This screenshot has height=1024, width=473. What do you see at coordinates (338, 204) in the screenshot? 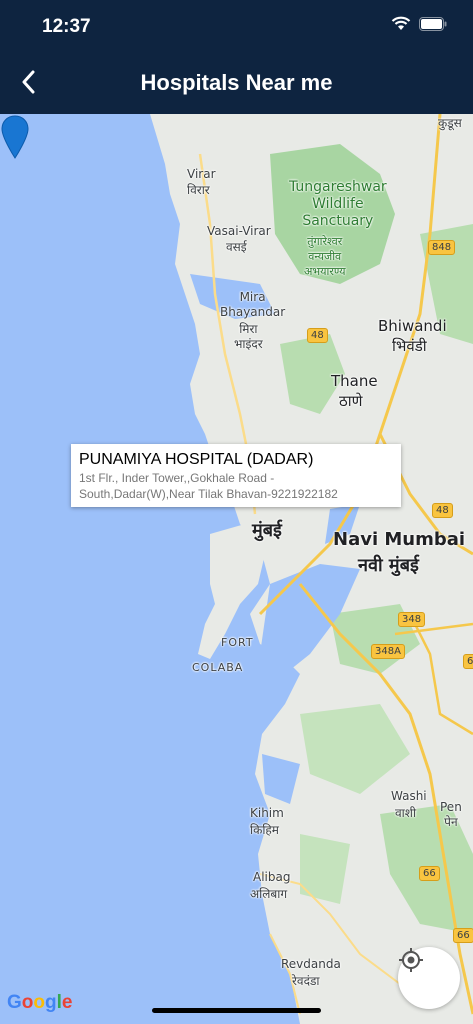
I see `place-label: Tungareshwar Wildlife Sanctuary` at bounding box center [338, 204].